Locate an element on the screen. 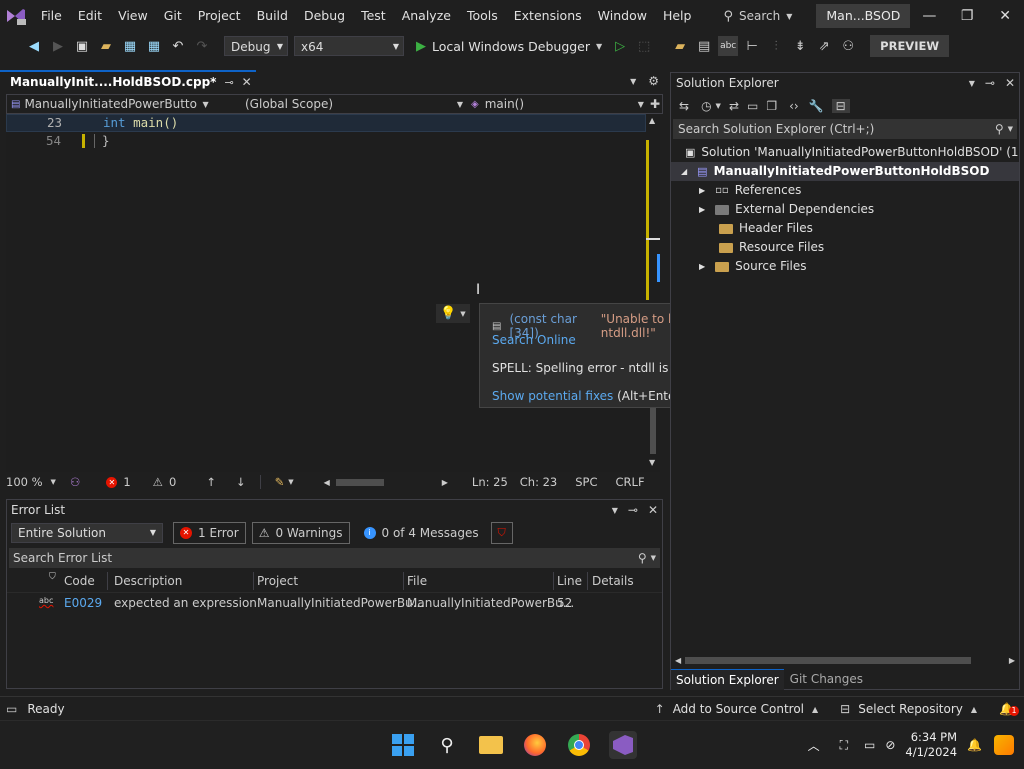 The width and height of the screenshot is (1024, 769). solution-horizontal-scrollbar: ◀ ▶ is located at coordinates (845, 660).